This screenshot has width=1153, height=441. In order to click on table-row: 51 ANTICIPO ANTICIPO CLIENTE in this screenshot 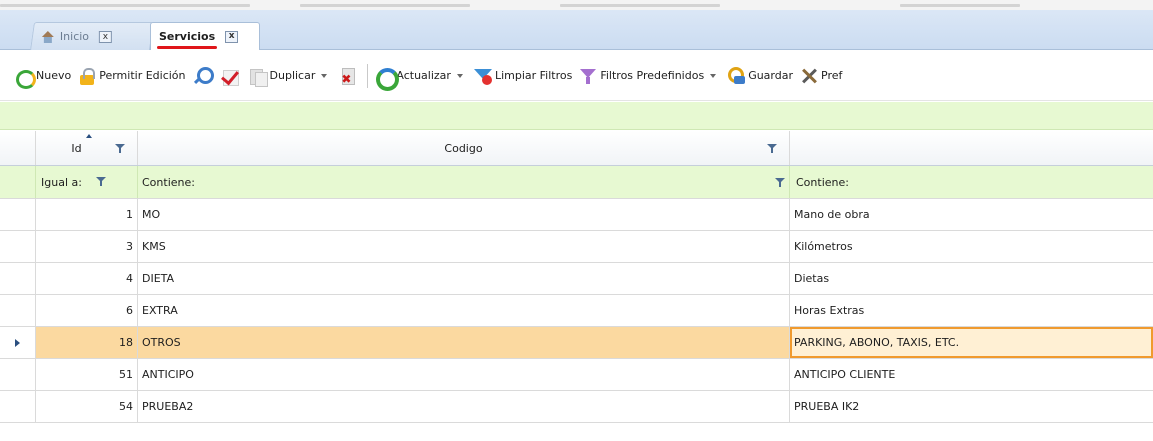, I will do `click(576, 375)`.